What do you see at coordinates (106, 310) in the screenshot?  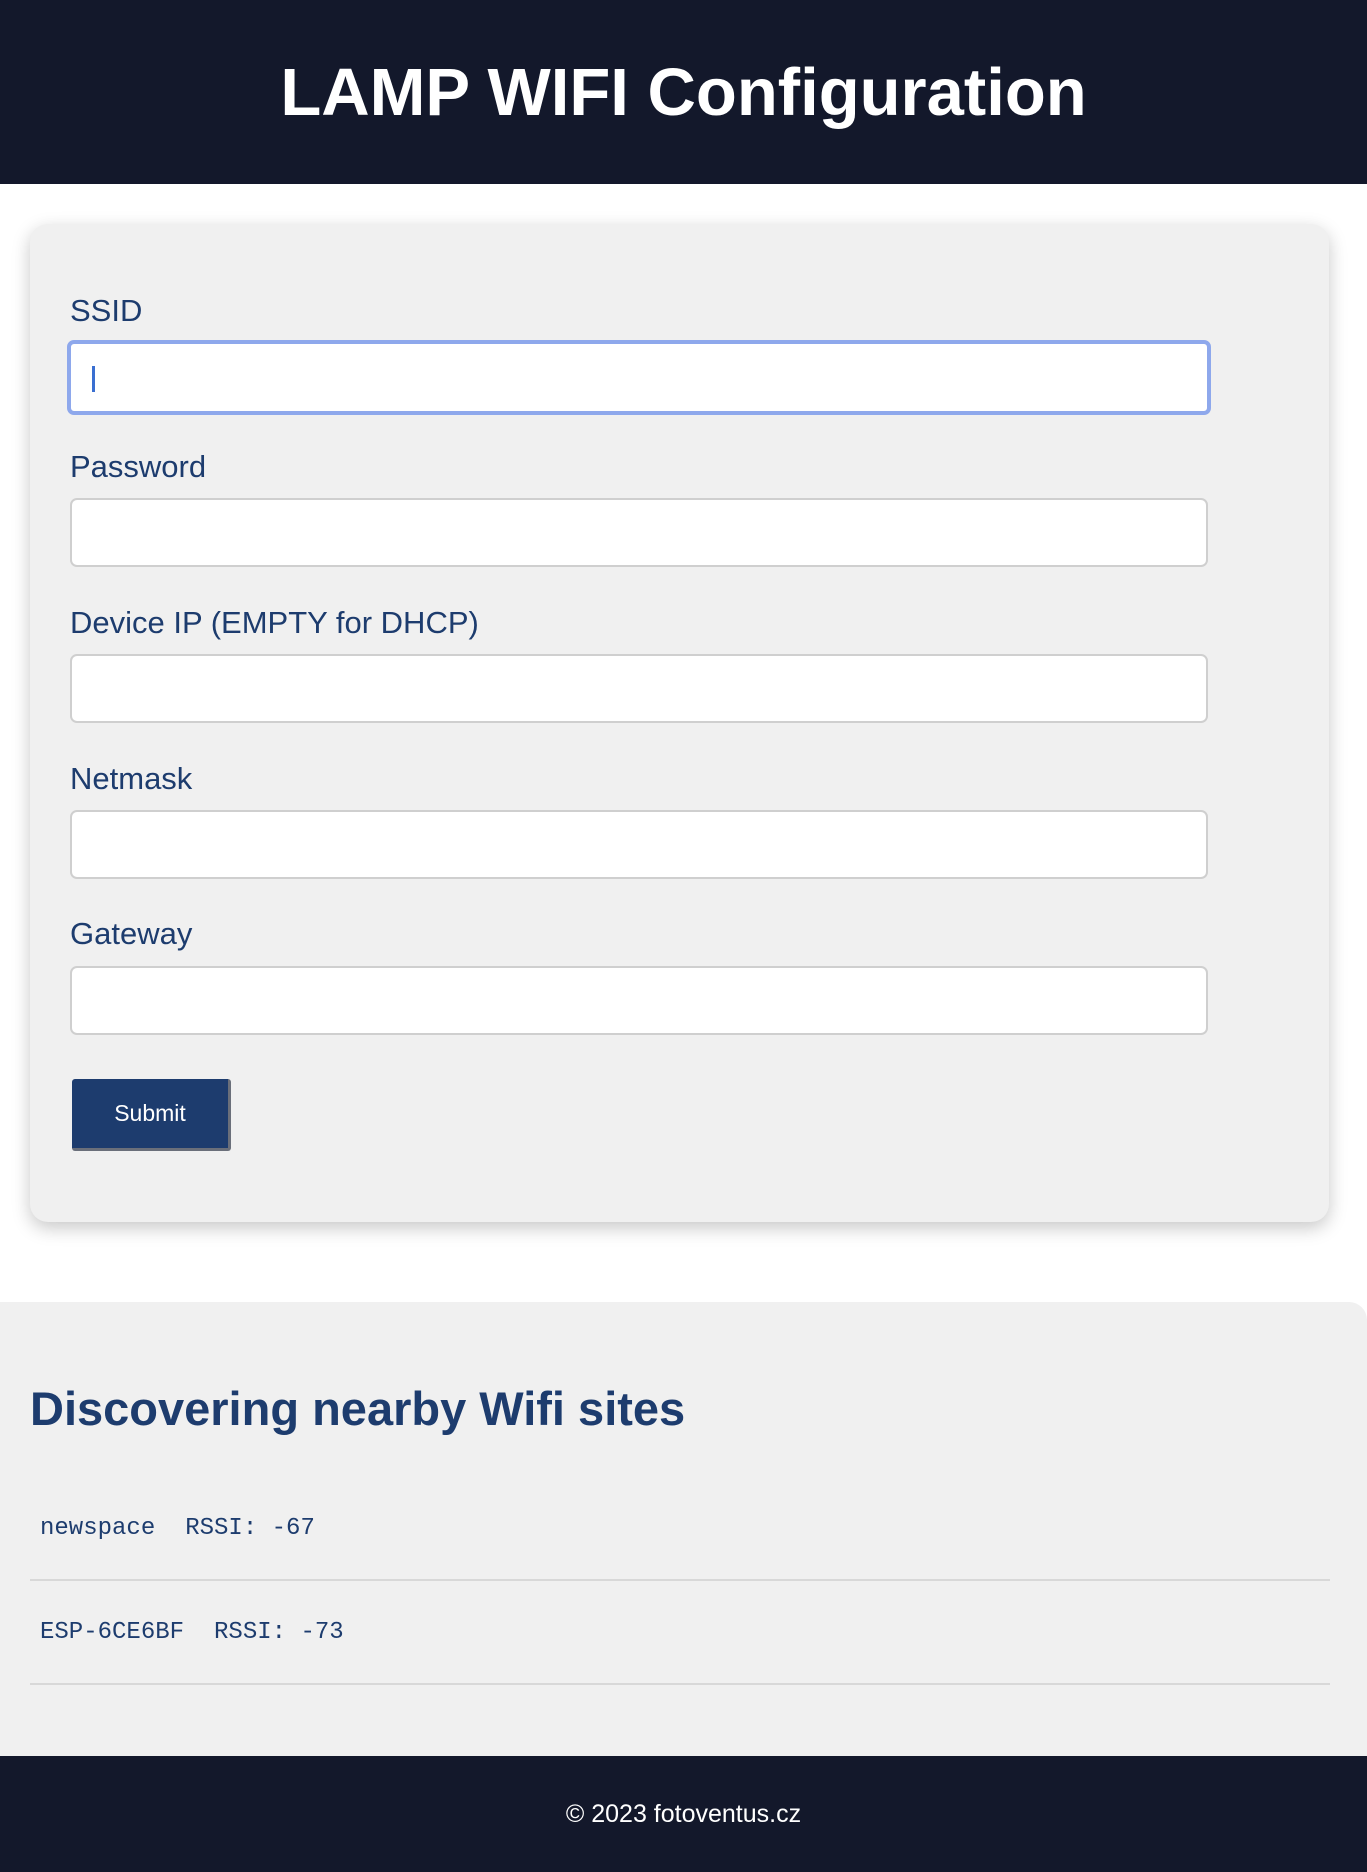 I see `ssid-label: SSID` at bounding box center [106, 310].